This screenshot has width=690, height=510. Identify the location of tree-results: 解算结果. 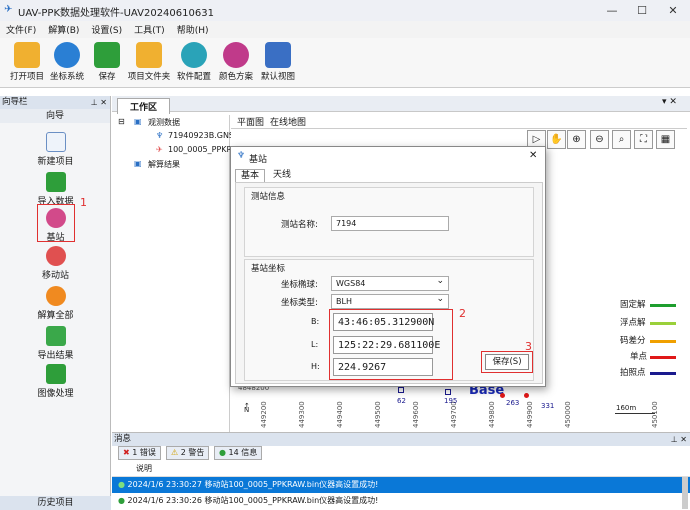
(164, 164).